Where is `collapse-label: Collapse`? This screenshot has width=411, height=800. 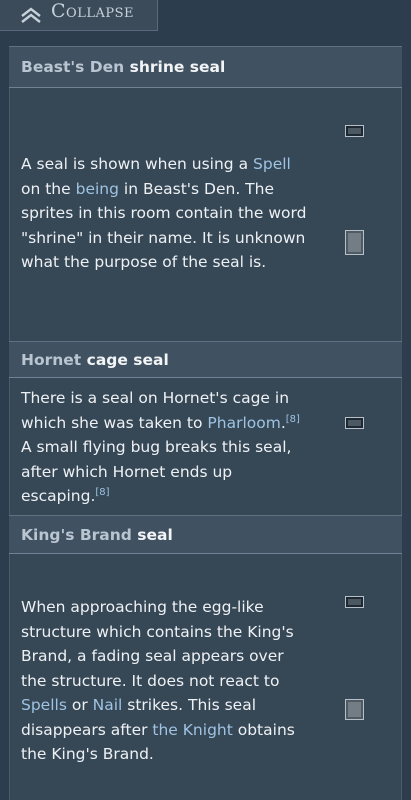
collapse-label: Collapse is located at coordinates (92, 11).